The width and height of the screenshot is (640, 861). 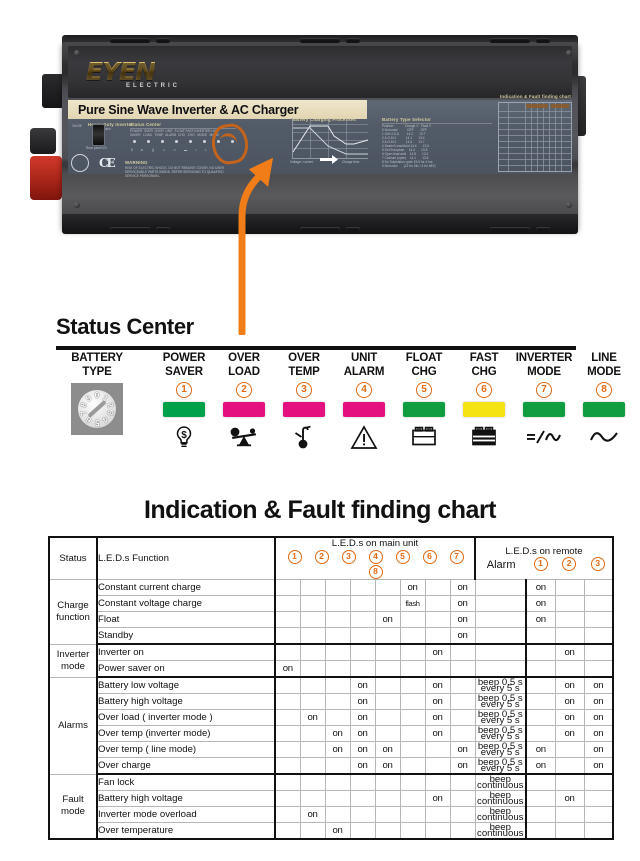 What do you see at coordinates (364, 437) in the screenshot?
I see `warning-triangle-icon` at bounding box center [364, 437].